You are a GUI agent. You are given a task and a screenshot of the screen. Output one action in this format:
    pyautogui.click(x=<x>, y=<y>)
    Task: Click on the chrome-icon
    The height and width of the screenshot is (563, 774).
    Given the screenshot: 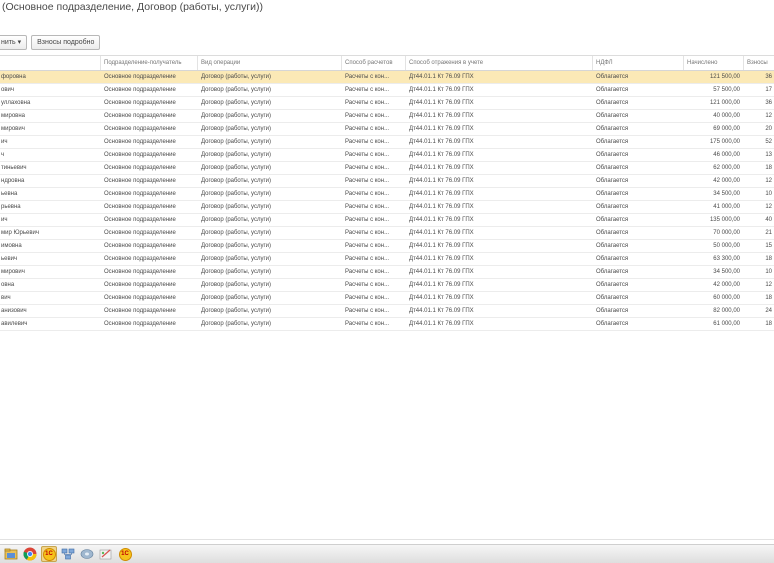 What is the action you would take?
    pyautogui.click(x=30, y=554)
    